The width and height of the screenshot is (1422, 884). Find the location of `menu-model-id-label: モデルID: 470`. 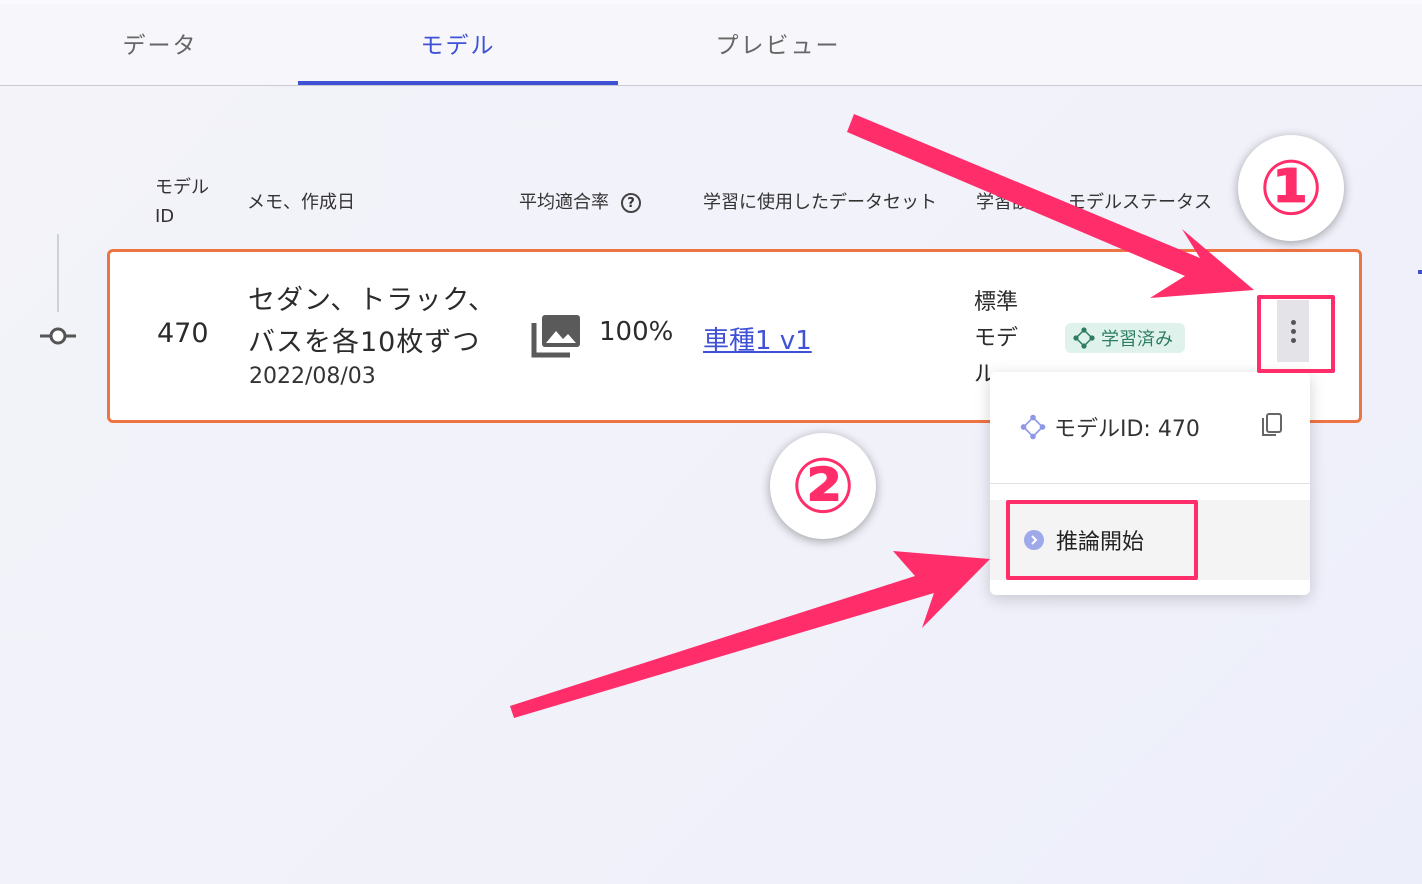

menu-model-id-label: モデルID: 470 is located at coordinates (1127, 429).